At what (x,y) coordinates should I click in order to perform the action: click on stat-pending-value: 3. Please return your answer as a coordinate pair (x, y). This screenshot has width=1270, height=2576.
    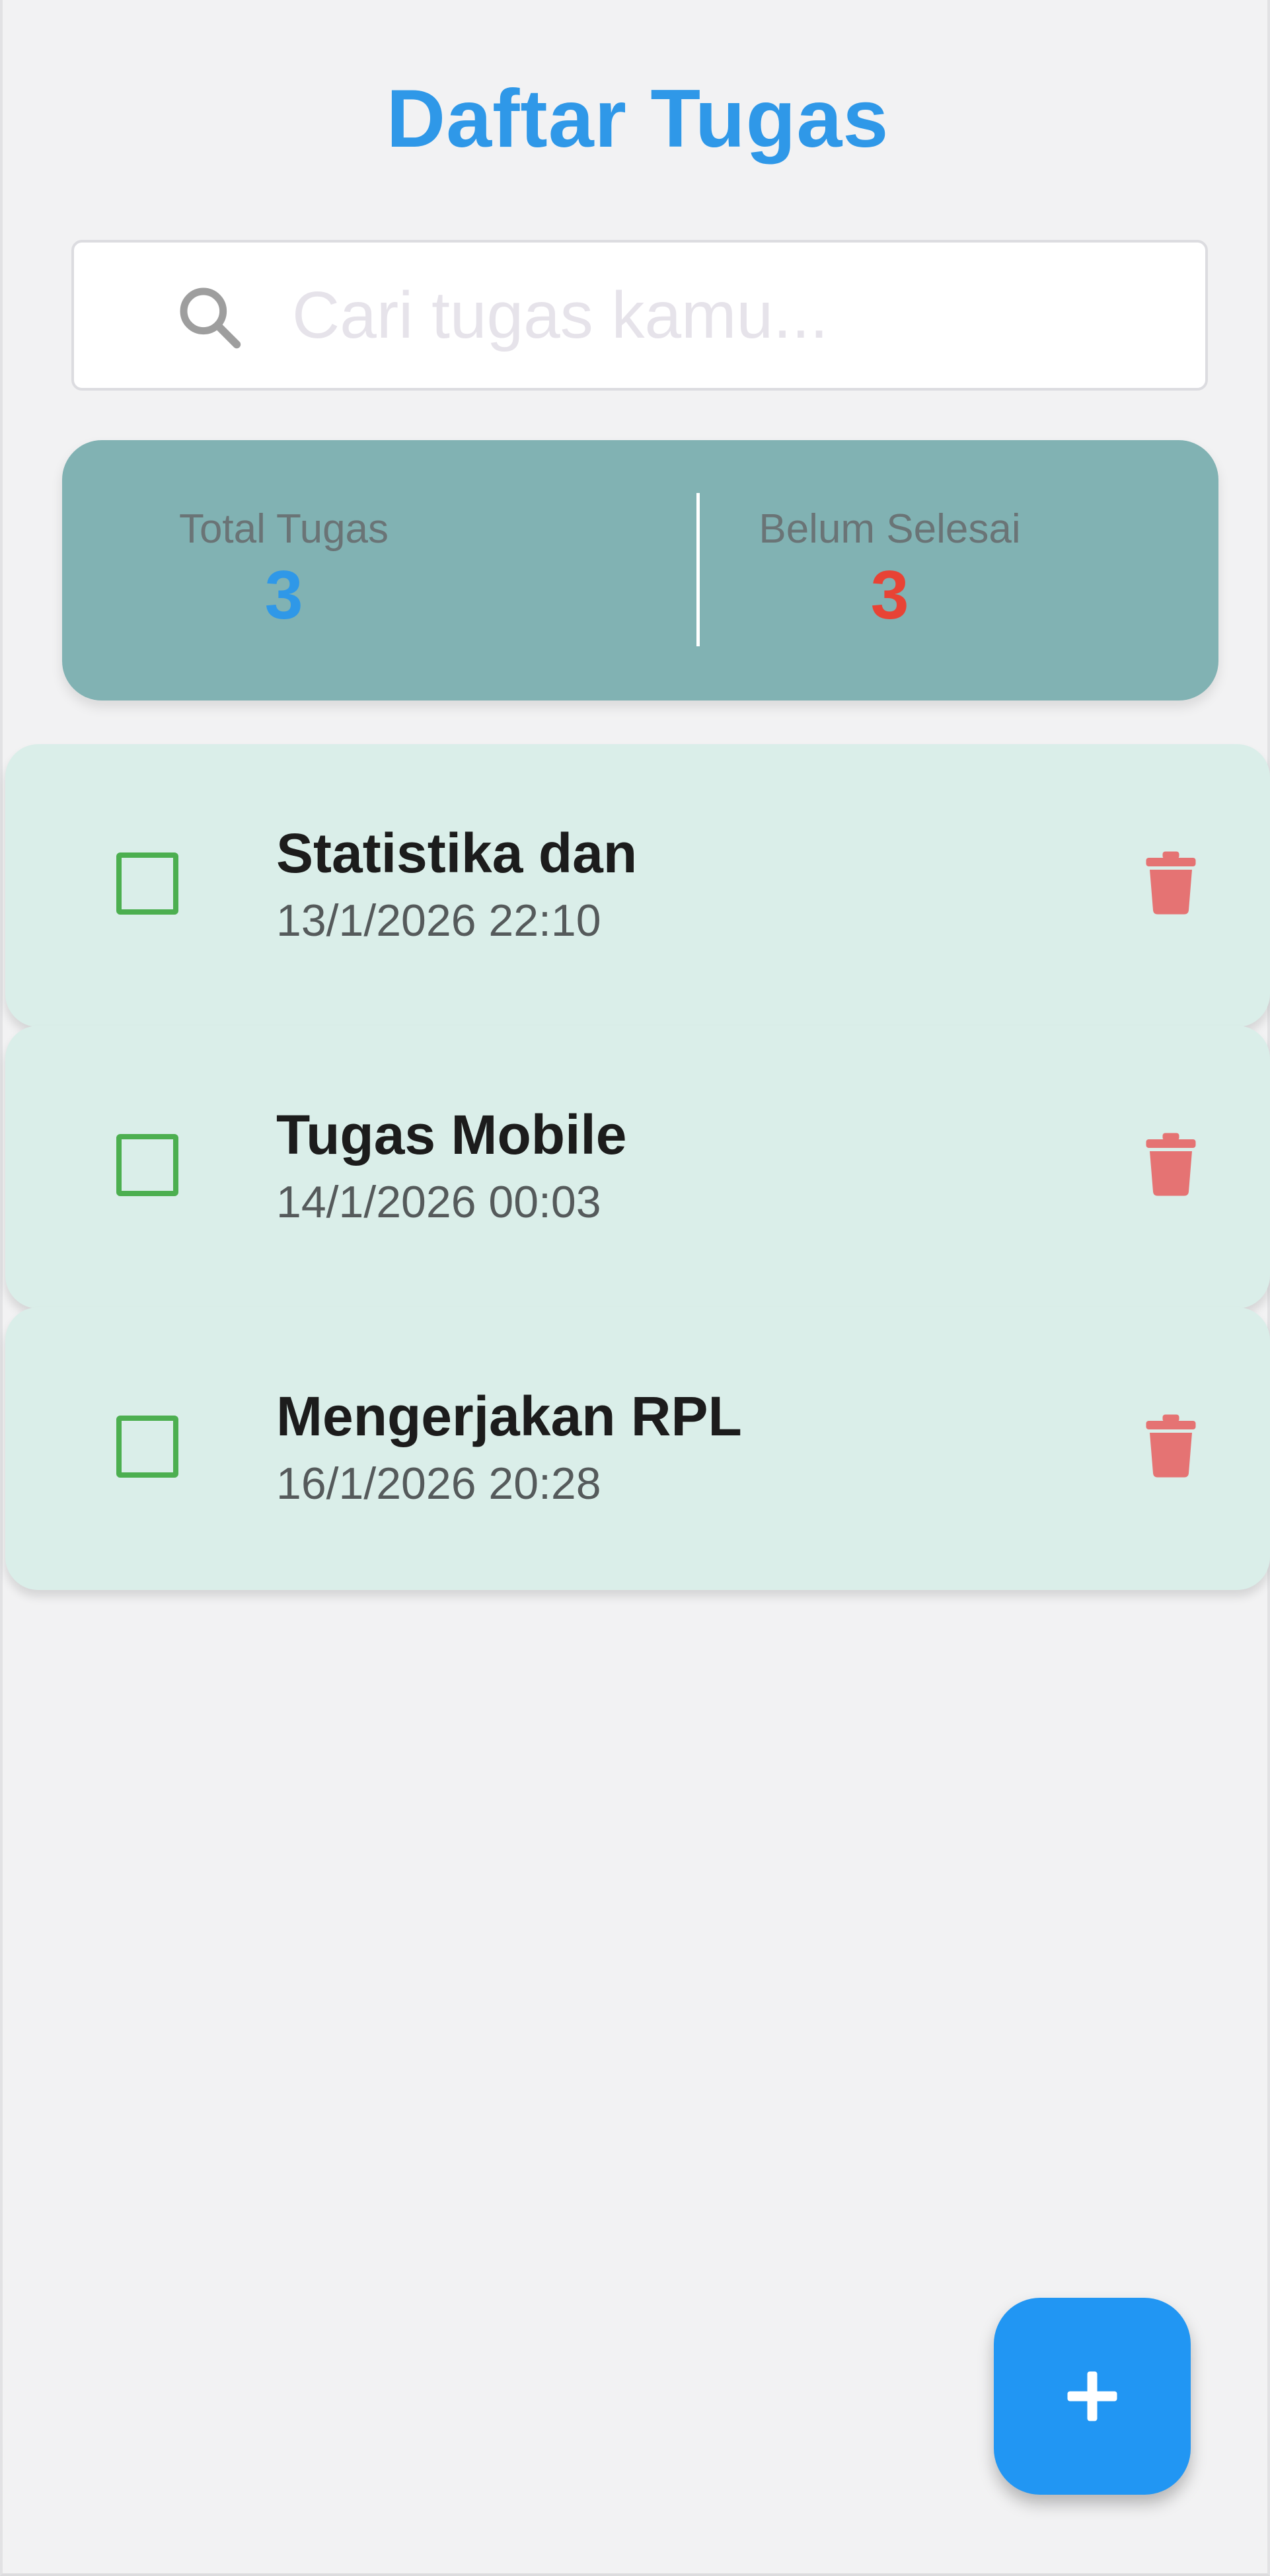
    Looking at the image, I should click on (889, 596).